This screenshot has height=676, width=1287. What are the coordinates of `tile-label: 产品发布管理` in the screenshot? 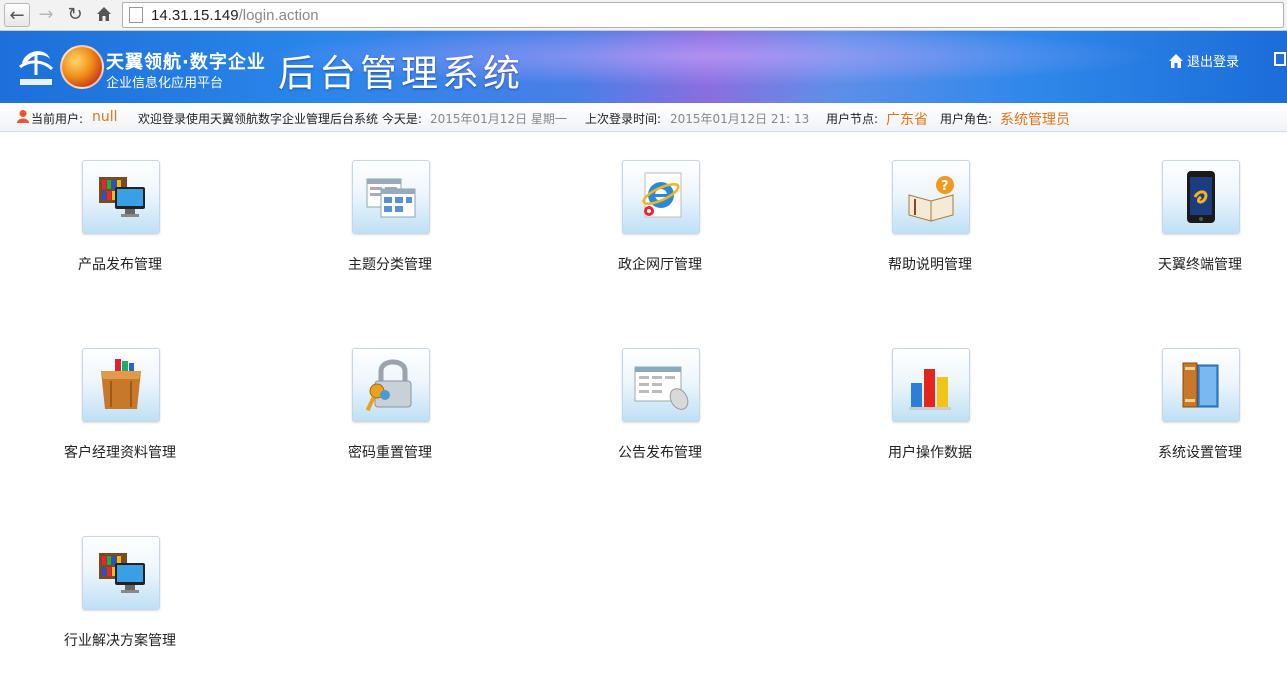 It's located at (120, 265).